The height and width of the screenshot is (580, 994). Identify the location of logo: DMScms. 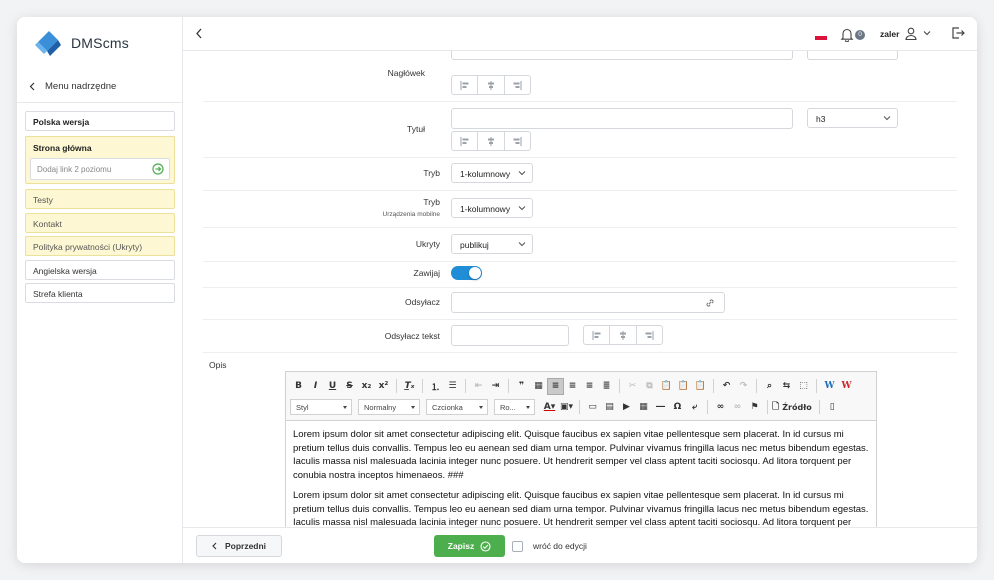
(81, 43).